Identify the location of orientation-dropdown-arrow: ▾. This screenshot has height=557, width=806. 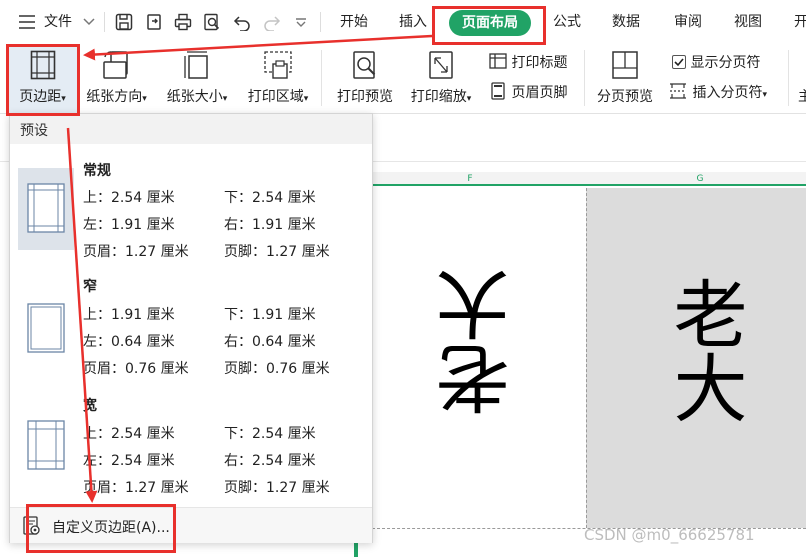
(144, 99).